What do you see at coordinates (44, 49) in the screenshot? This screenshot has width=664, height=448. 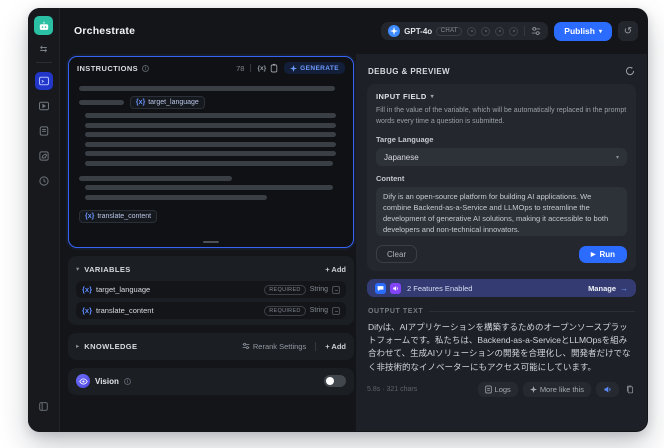 I see `switch-app-icon: ⇆` at bounding box center [44, 49].